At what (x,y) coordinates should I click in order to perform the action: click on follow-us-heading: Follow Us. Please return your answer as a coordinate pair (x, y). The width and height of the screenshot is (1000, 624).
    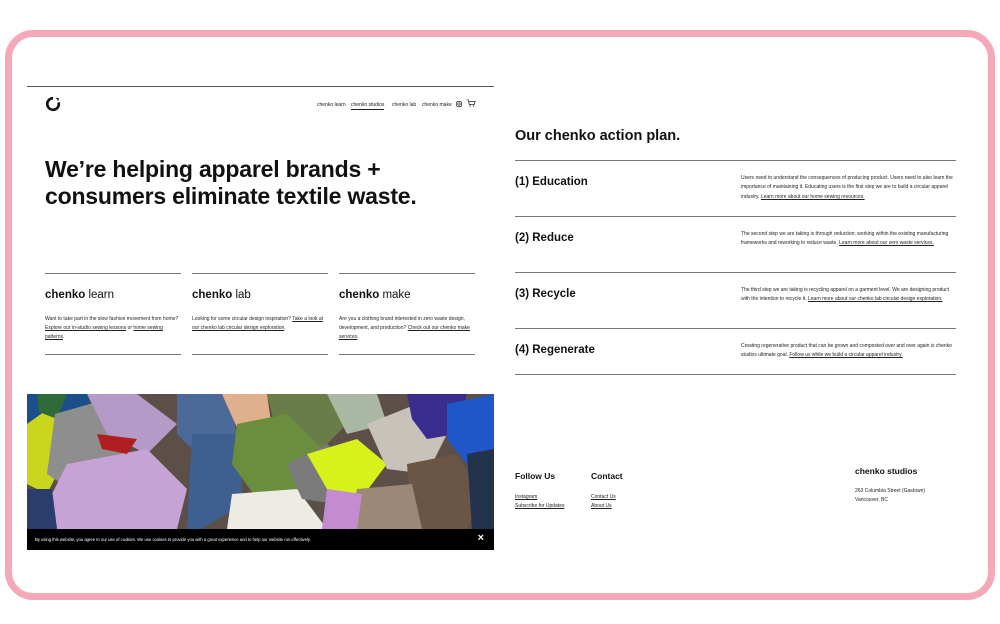
    Looking at the image, I should click on (535, 476).